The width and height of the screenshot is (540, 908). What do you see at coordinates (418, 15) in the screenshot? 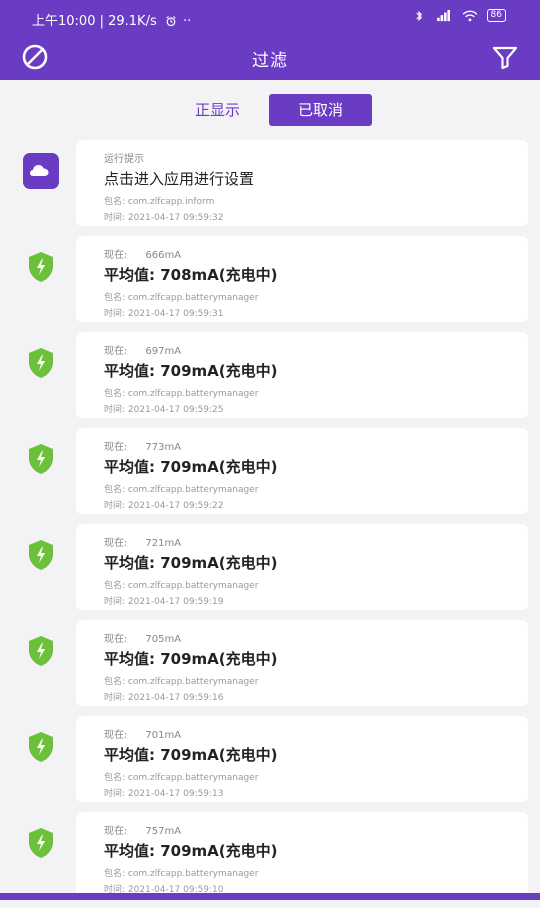
I see `bluetooth-icon` at bounding box center [418, 15].